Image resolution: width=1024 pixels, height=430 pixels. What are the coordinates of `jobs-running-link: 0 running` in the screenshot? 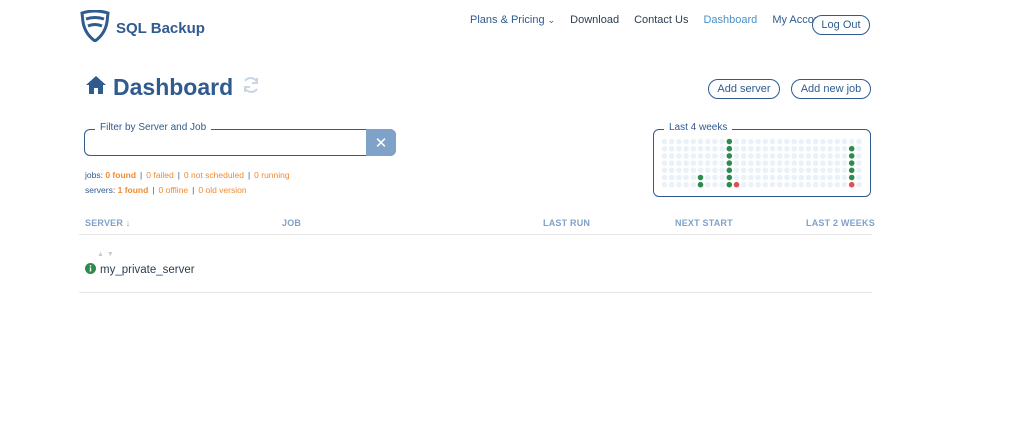 It's located at (271, 175).